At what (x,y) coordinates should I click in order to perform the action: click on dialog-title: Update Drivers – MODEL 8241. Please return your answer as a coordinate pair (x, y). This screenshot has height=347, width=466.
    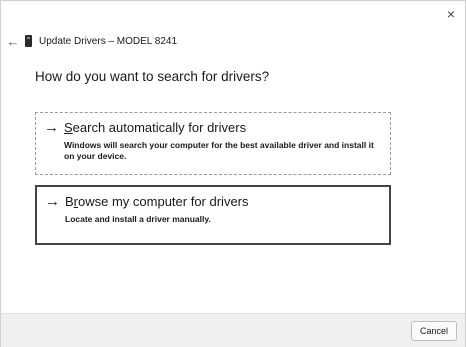
    Looking at the image, I should click on (108, 41).